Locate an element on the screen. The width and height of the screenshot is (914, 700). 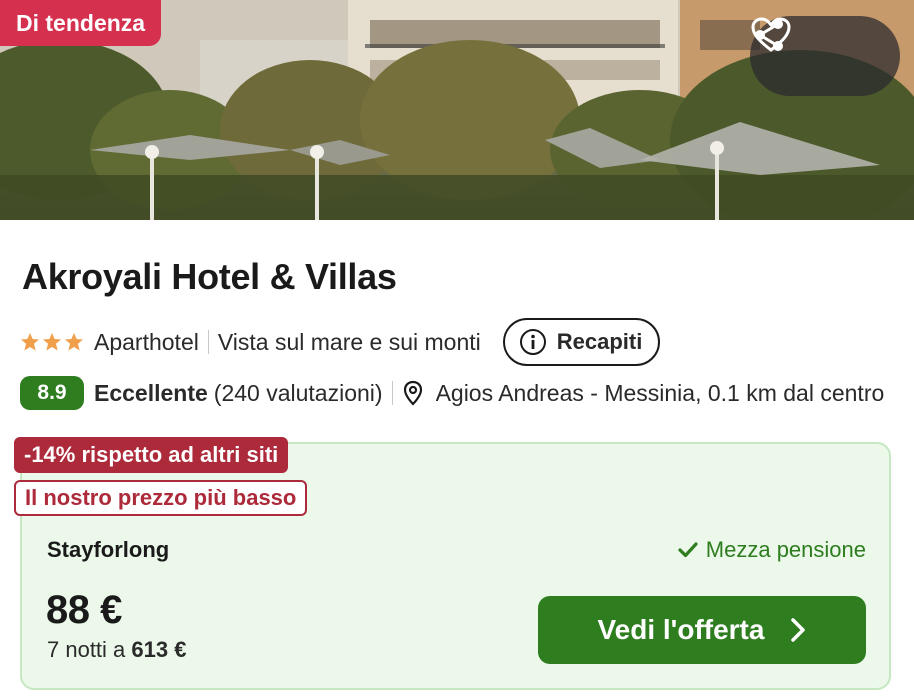
board-label: Mezza pensione is located at coordinates (785, 549).